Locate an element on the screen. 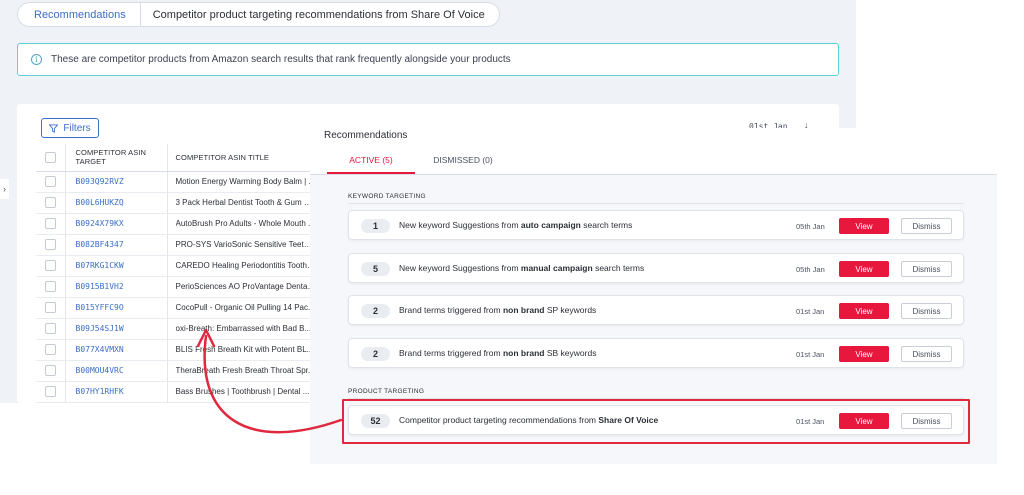 This screenshot has width=1024, height=495. recommendation-text-highlight: Share Of Voice is located at coordinates (628, 420).